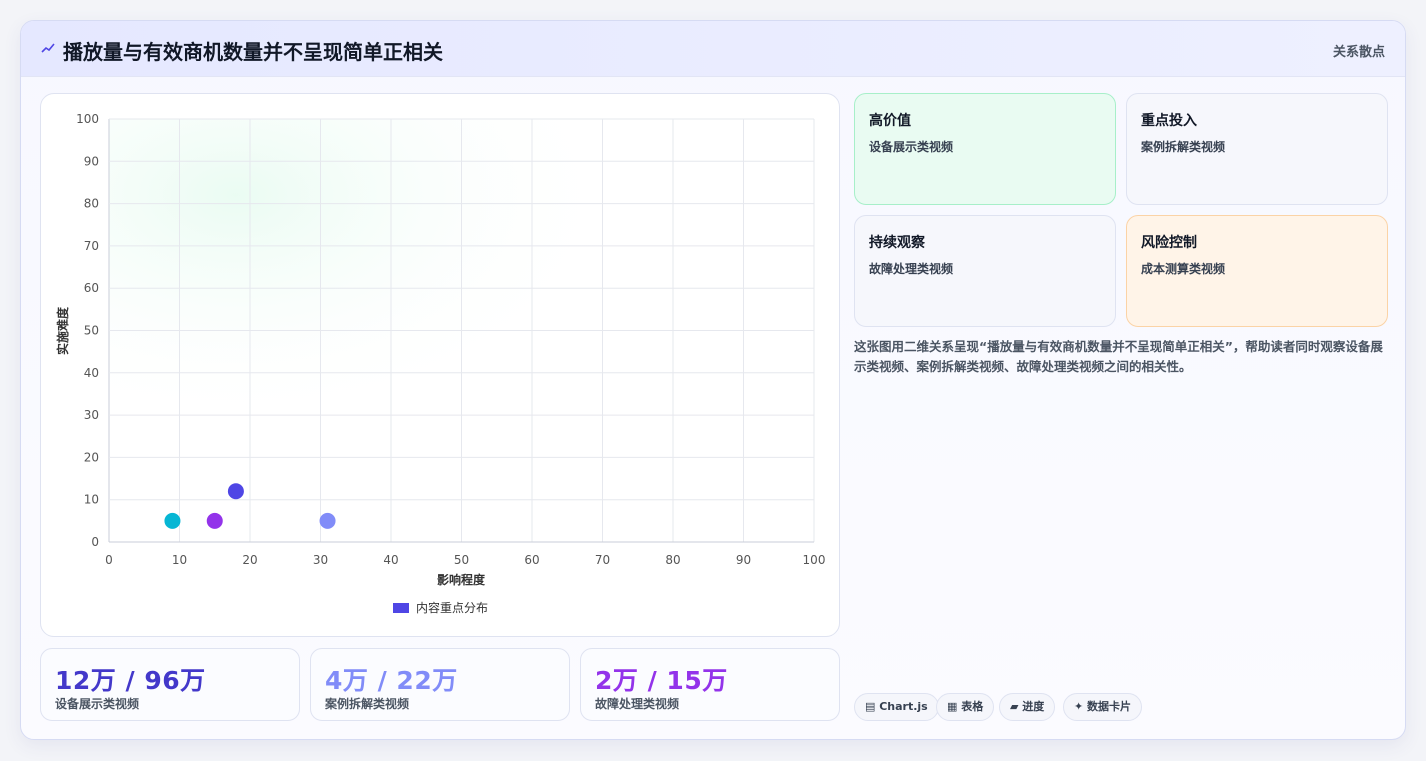 This screenshot has height=761, width=1426. What do you see at coordinates (1027, 707) in the screenshot?
I see `chip-progress: ▰ 进度` at bounding box center [1027, 707].